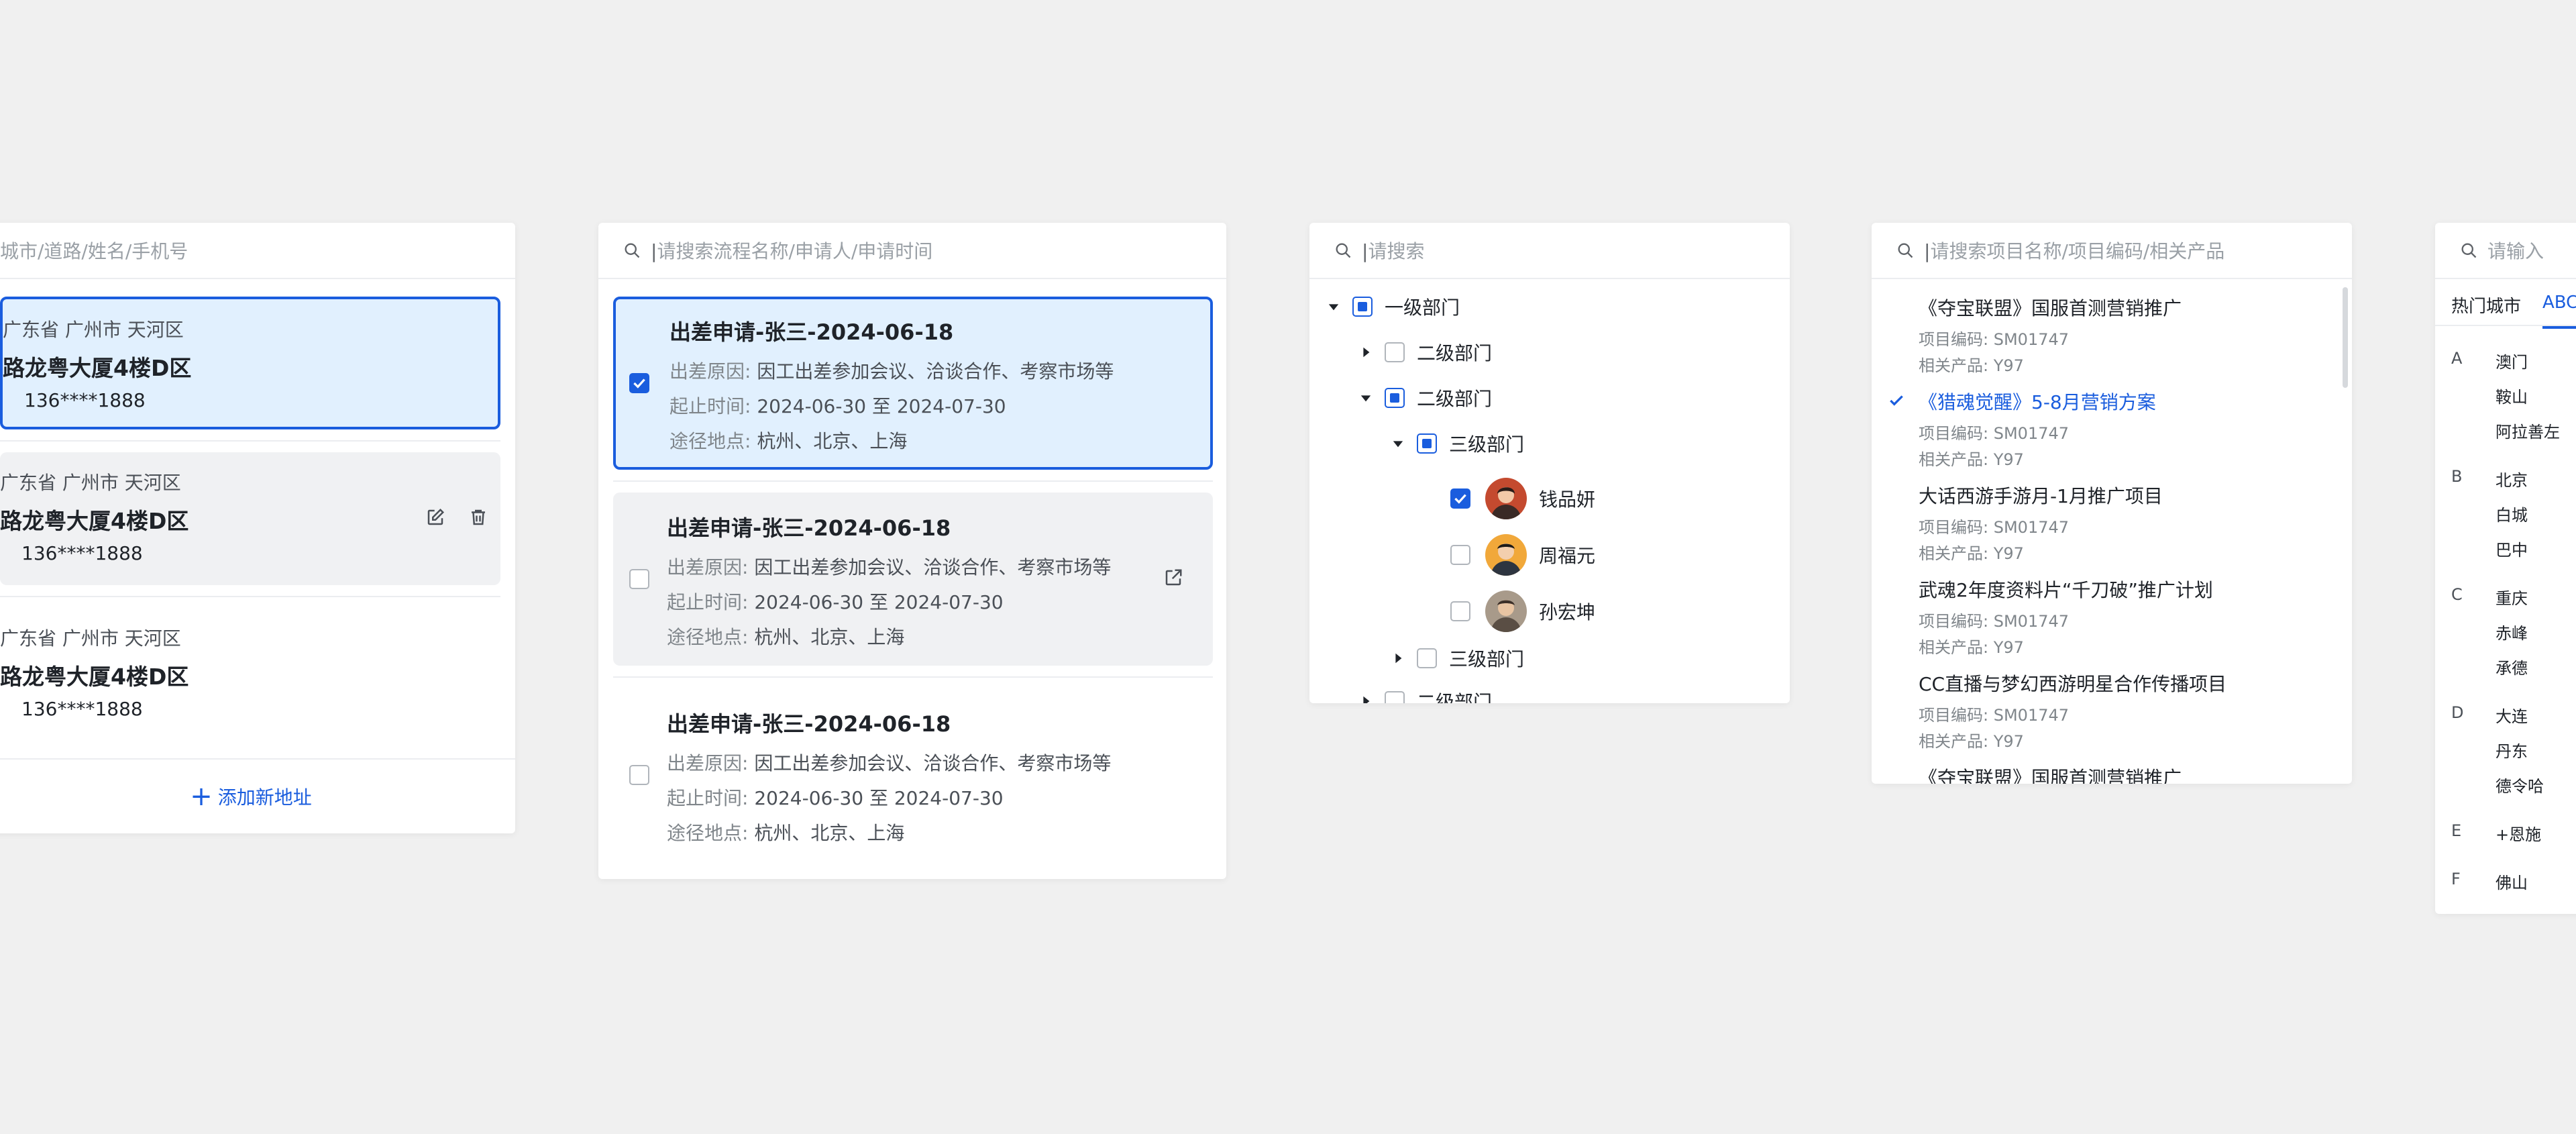  I want to click on tree-person: 周福元, so click(1522, 555).